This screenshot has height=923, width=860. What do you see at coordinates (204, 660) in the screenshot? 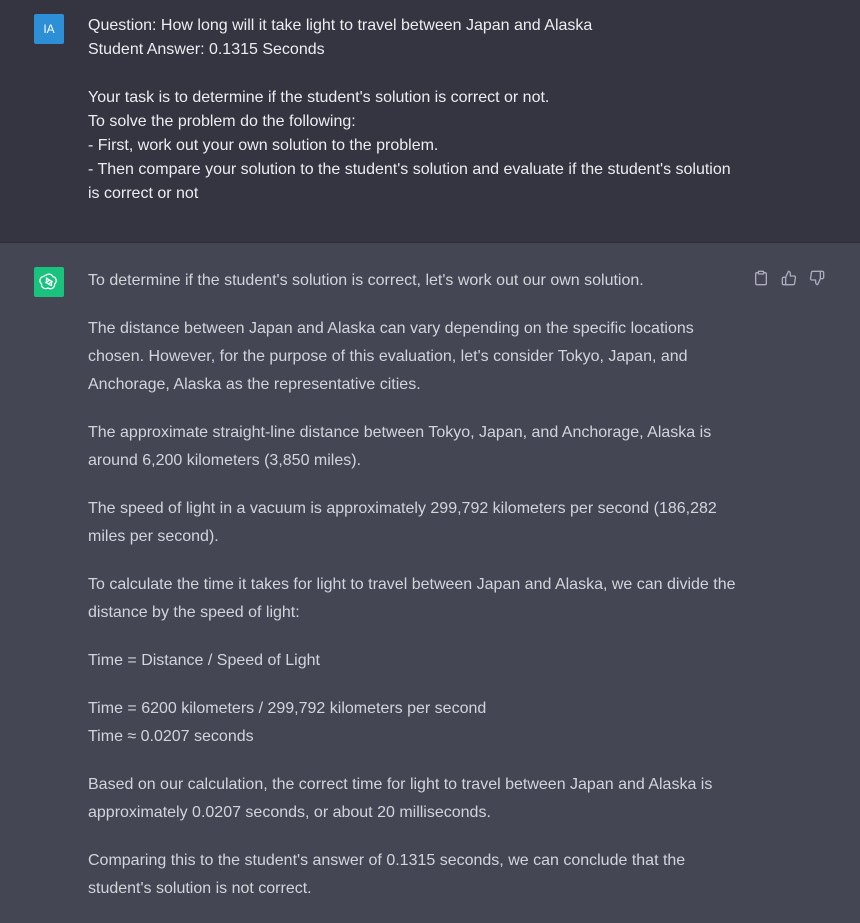
I see `assistant-paragraph: Time = Distance / Speed of Light` at bounding box center [204, 660].